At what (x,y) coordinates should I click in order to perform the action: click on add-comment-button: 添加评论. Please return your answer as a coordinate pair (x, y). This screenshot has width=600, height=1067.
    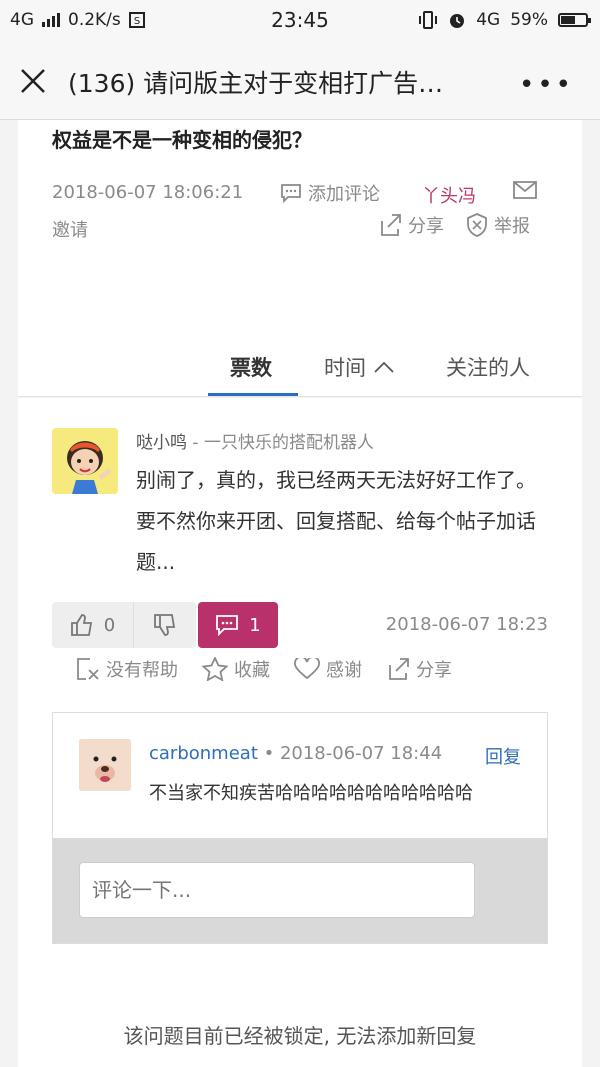
    Looking at the image, I should click on (330, 193).